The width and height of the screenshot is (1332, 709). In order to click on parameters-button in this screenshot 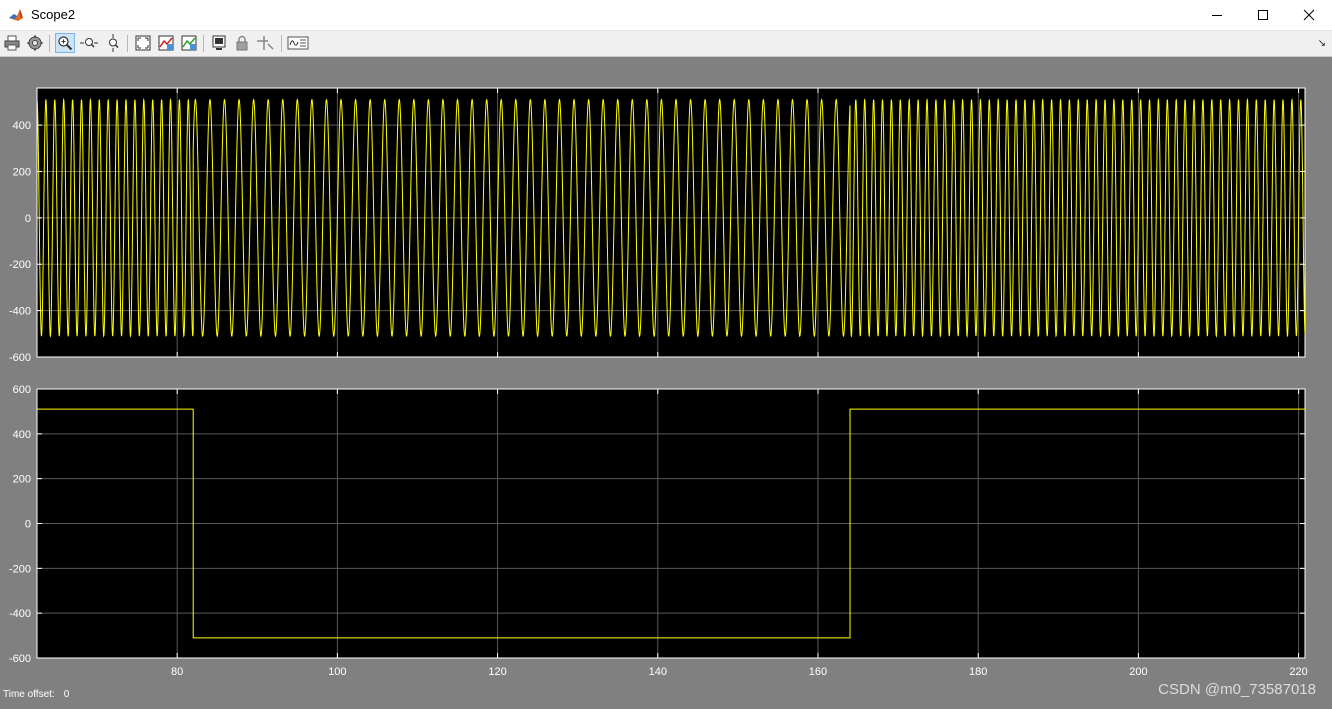, I will do `click(35, 43)`.